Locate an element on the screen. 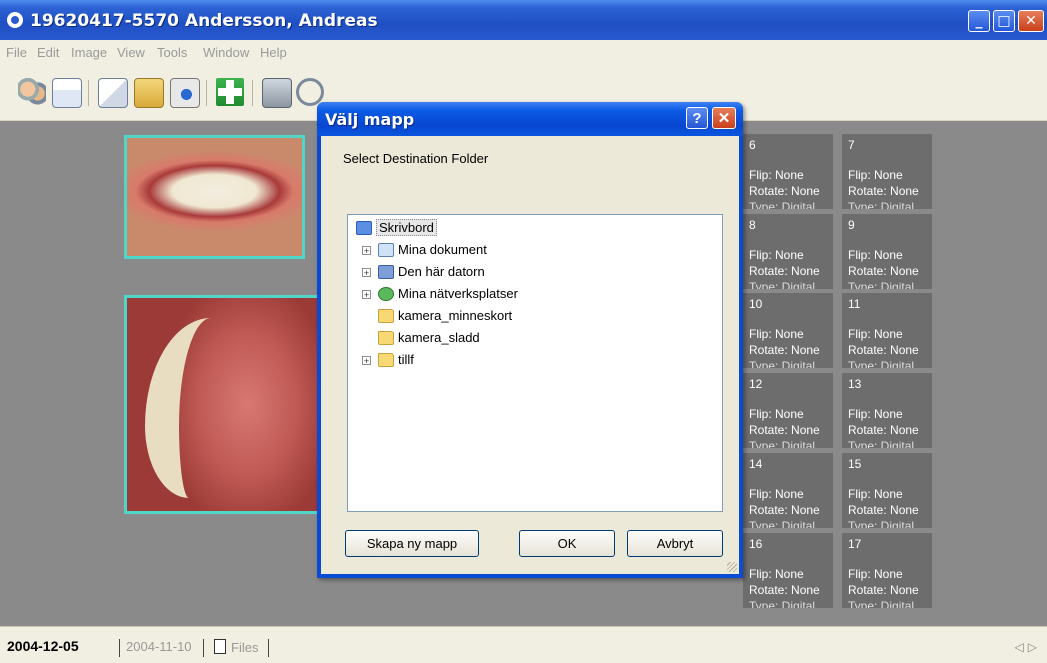  thumbnail-number: 10 is located at coordinates (756, 304).